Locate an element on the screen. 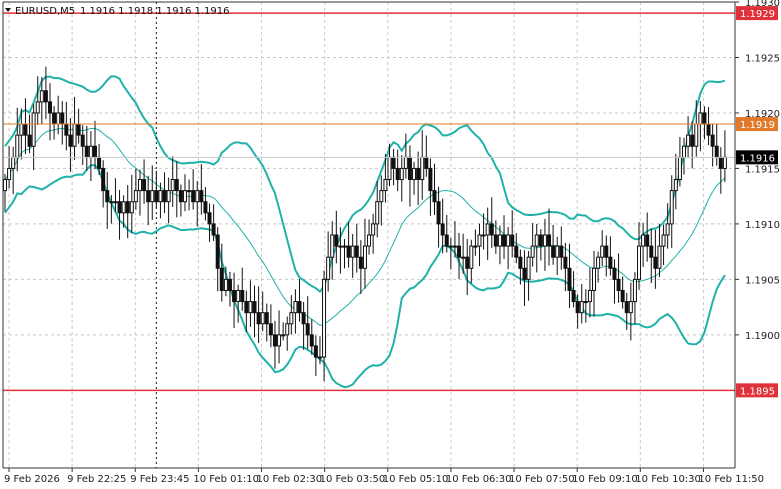 The image size is (781, 489). x-tick-label: 10 Feb 05:10 is located at coordinates (416, 479).